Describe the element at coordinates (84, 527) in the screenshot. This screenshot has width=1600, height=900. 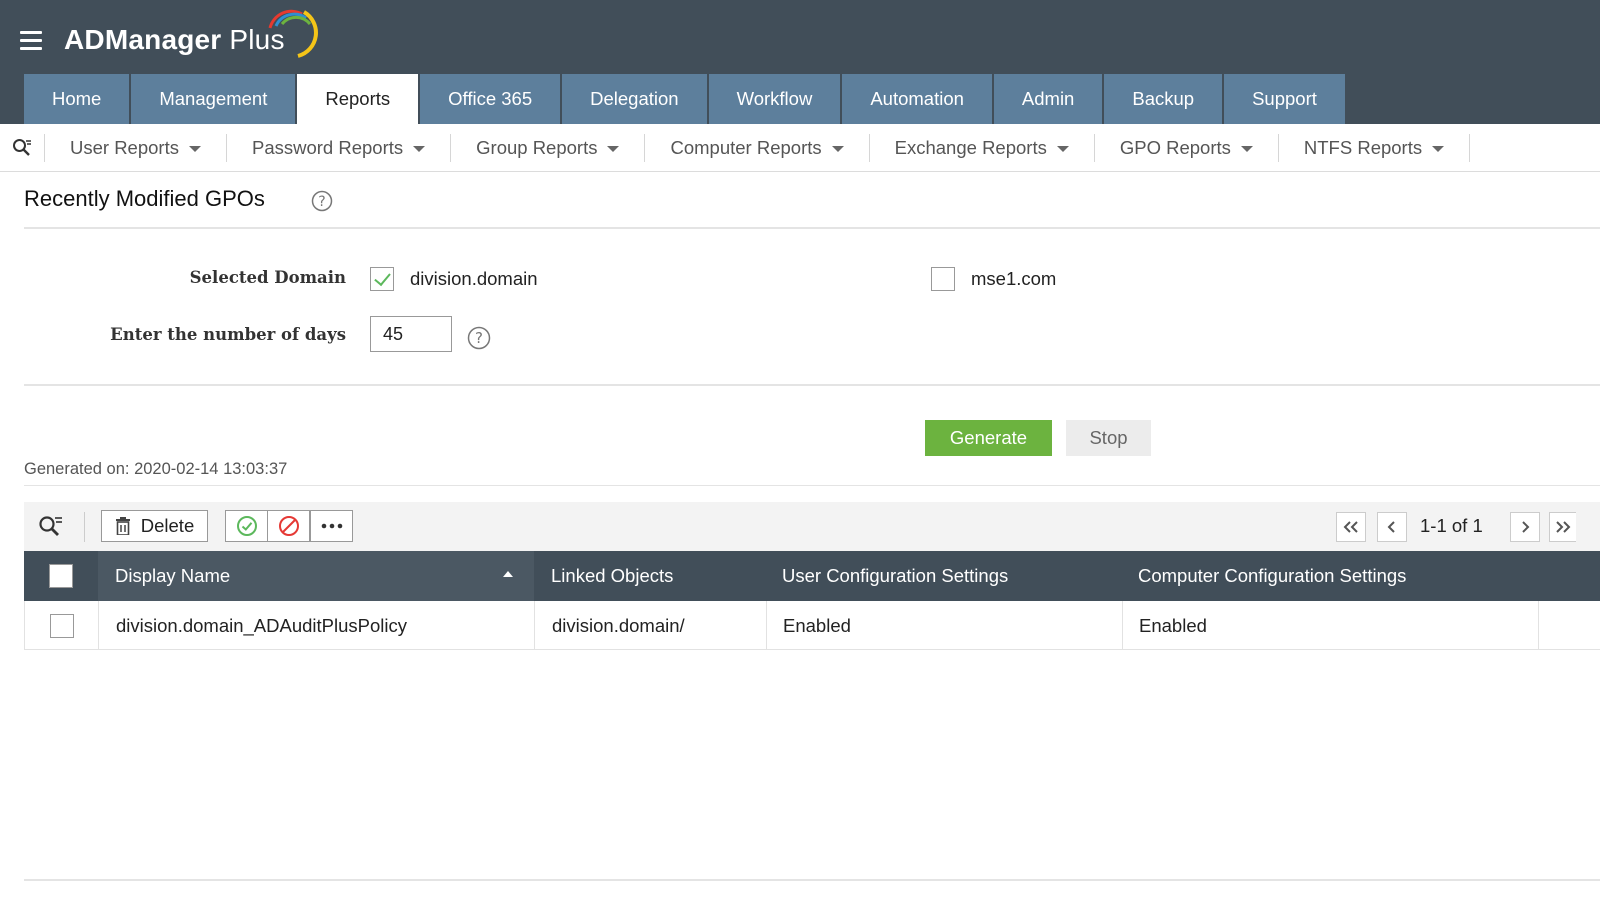
I see `toolbar-separator` at that location.